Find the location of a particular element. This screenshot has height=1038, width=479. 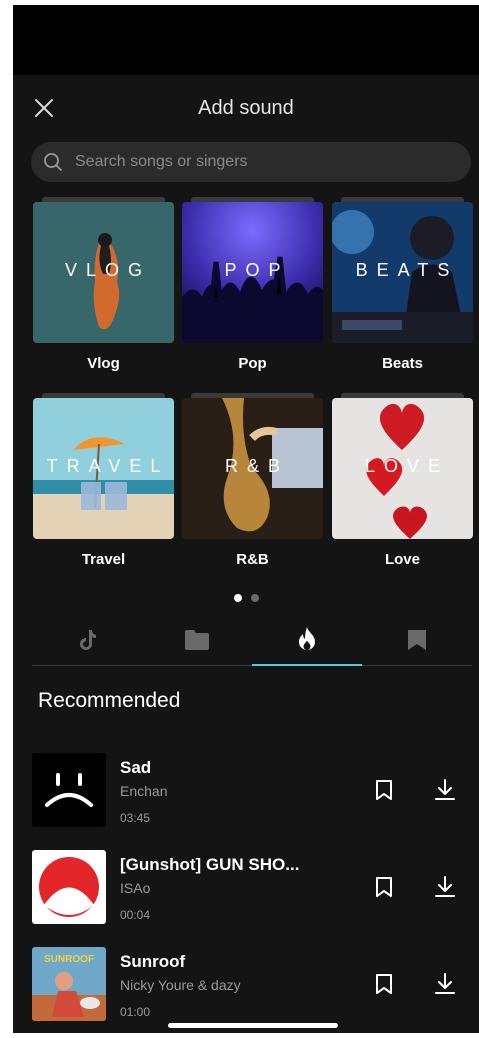

folder-icon is located at coordinates (197, 640).